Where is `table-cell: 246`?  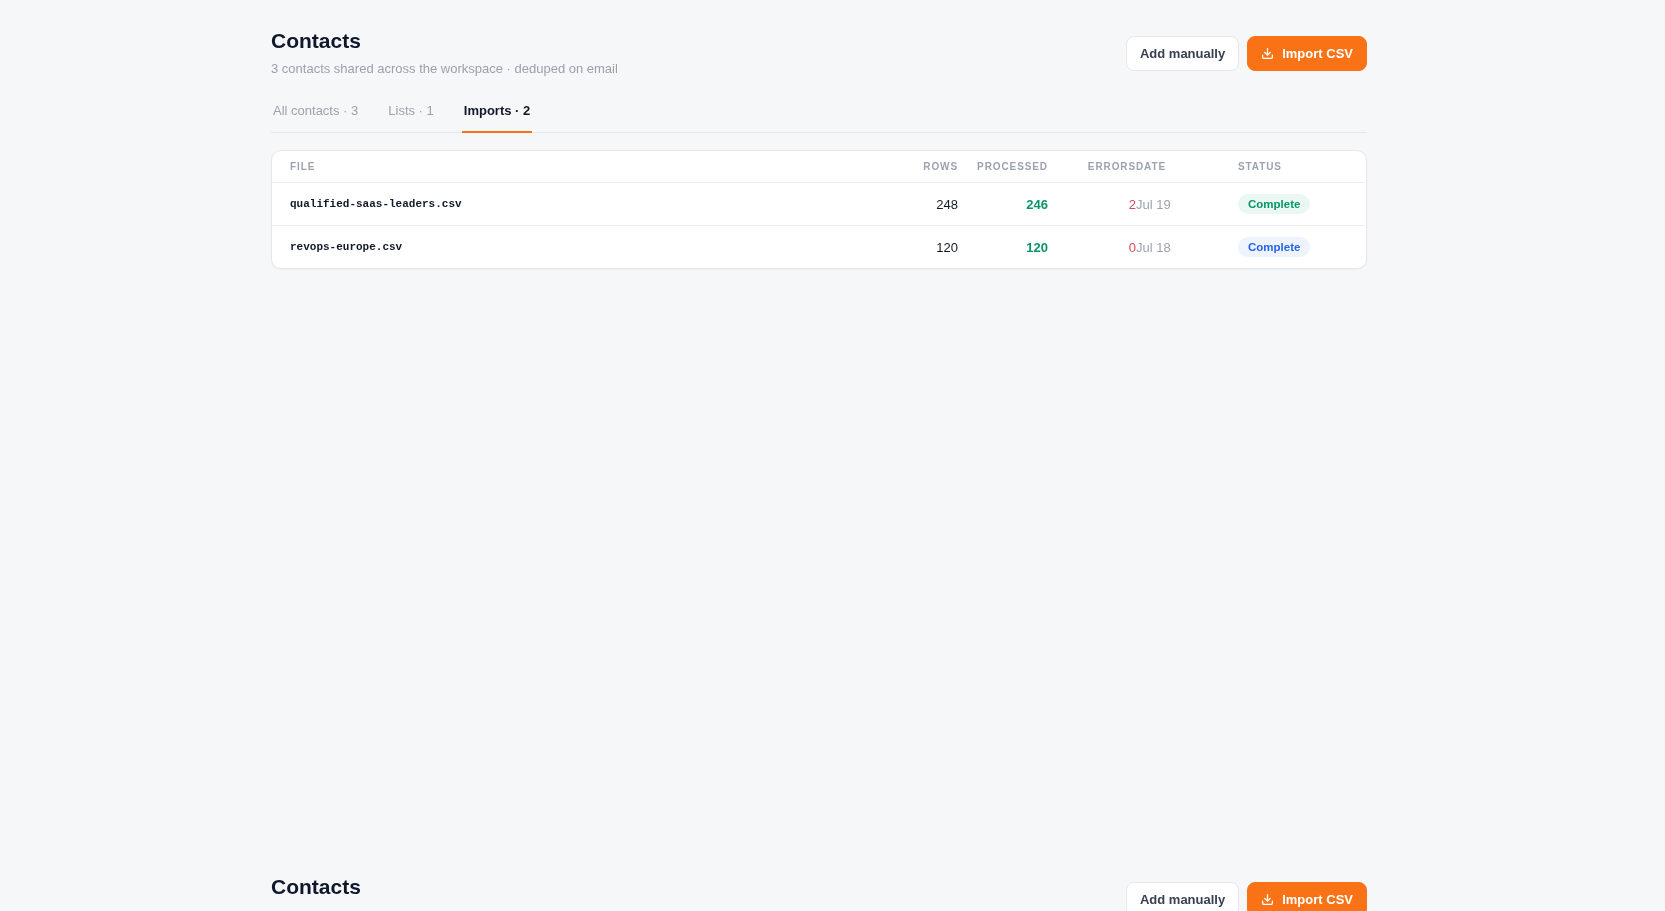
table-cell: 246 is located at coordinates (1037, 204).